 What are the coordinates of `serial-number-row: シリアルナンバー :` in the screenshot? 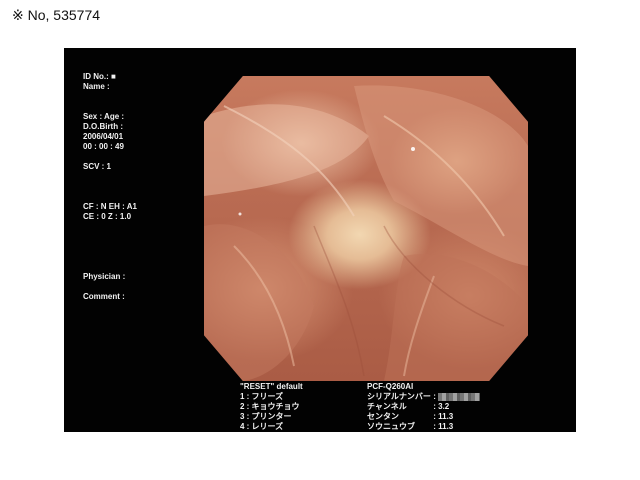 It's located at (424, 397).